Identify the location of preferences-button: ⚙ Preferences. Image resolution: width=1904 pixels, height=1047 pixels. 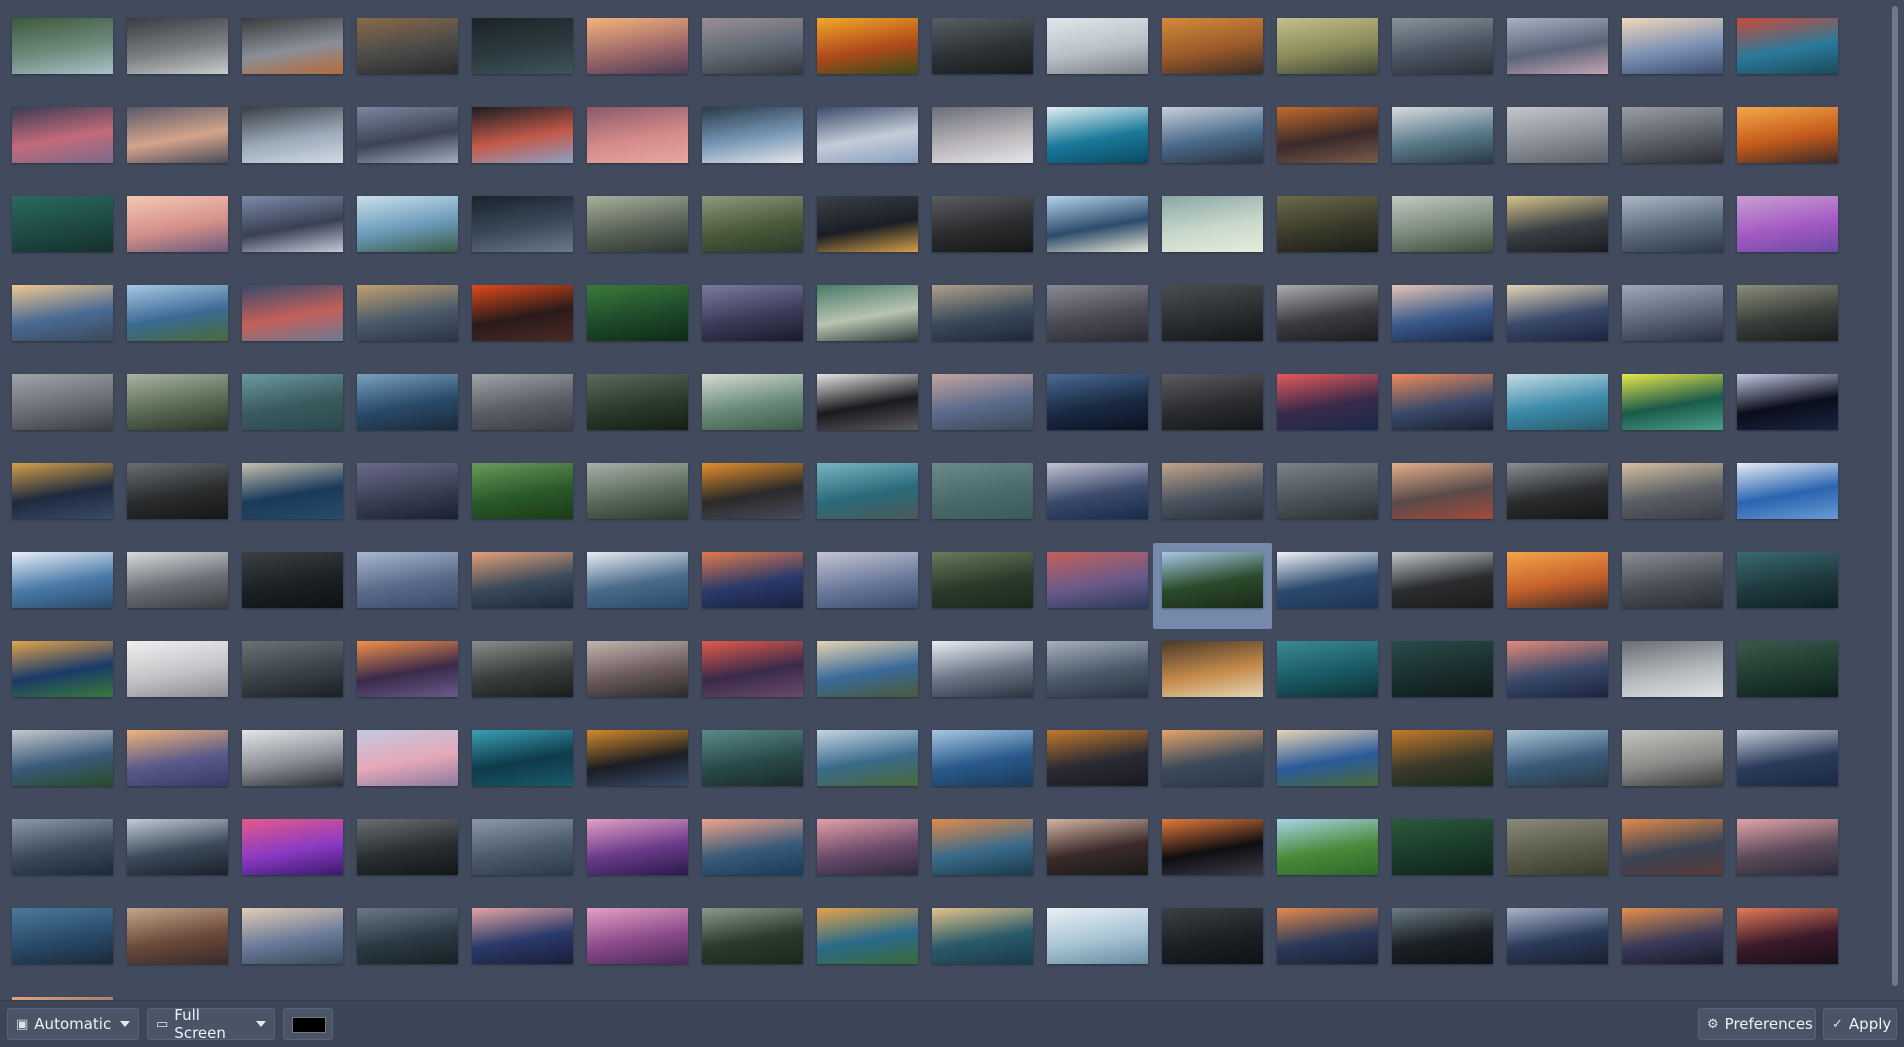
(1757, 1024).